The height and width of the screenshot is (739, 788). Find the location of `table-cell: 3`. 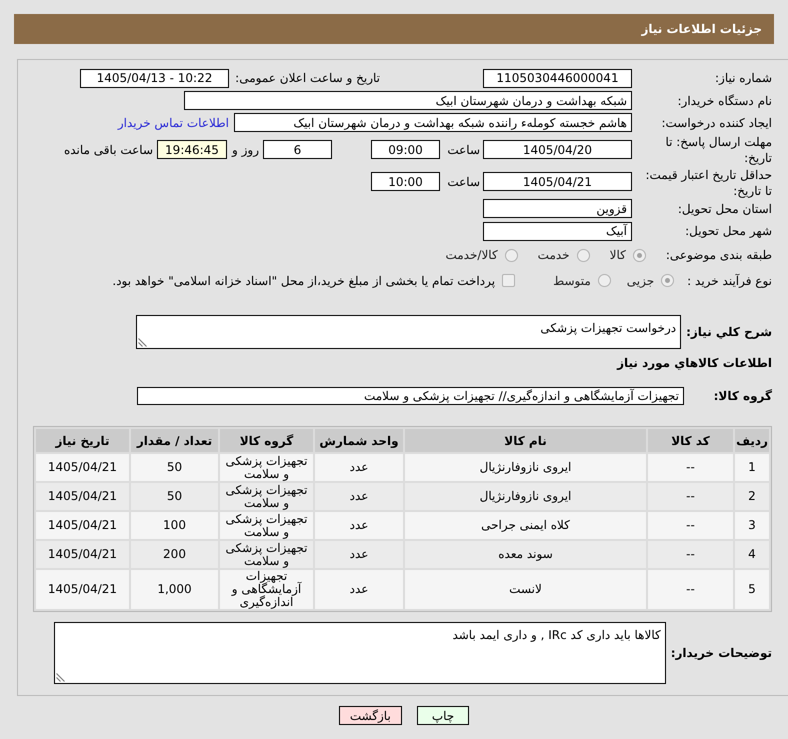

table-cell: 3 is located at coordinates (752, 525).